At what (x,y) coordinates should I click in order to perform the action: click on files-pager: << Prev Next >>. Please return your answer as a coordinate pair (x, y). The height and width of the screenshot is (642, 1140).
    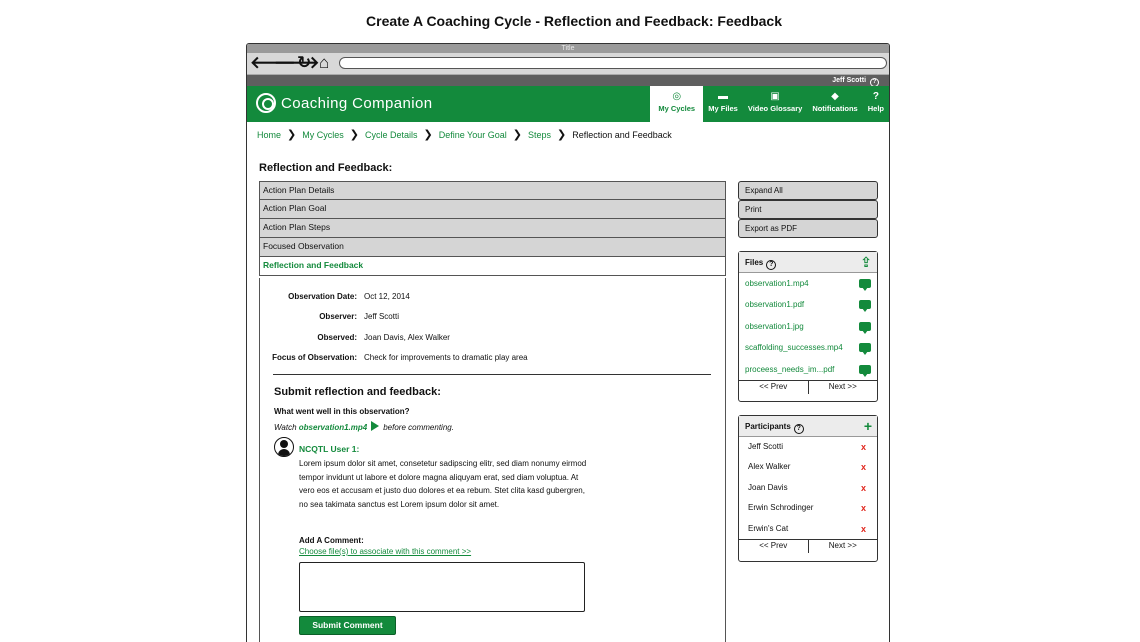
    Looking at the image, I should click on (808, 386).